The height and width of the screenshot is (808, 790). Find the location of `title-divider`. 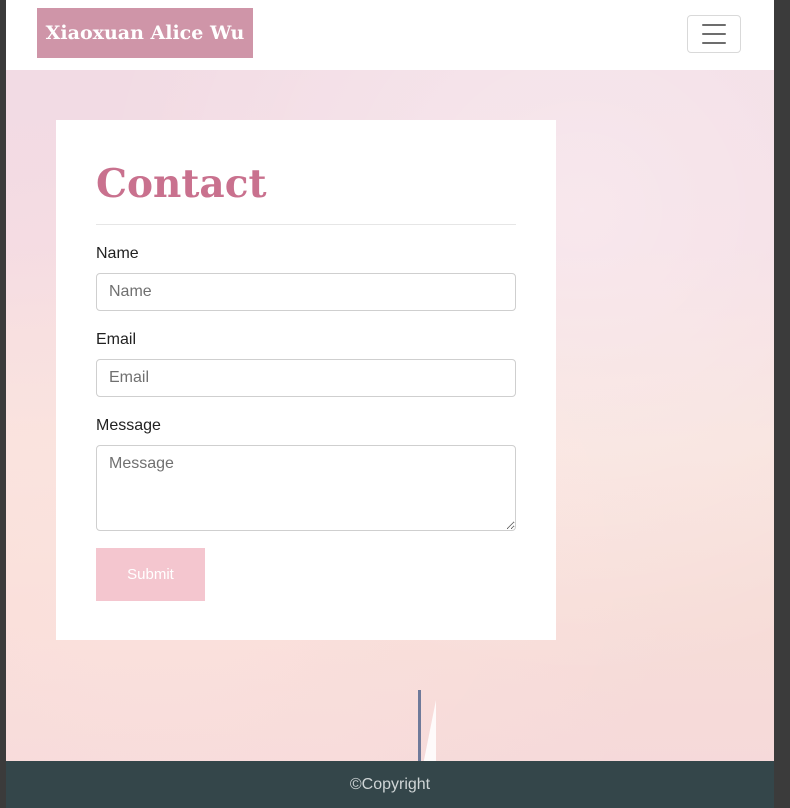

title-divider is located at coordinates (306, 224).